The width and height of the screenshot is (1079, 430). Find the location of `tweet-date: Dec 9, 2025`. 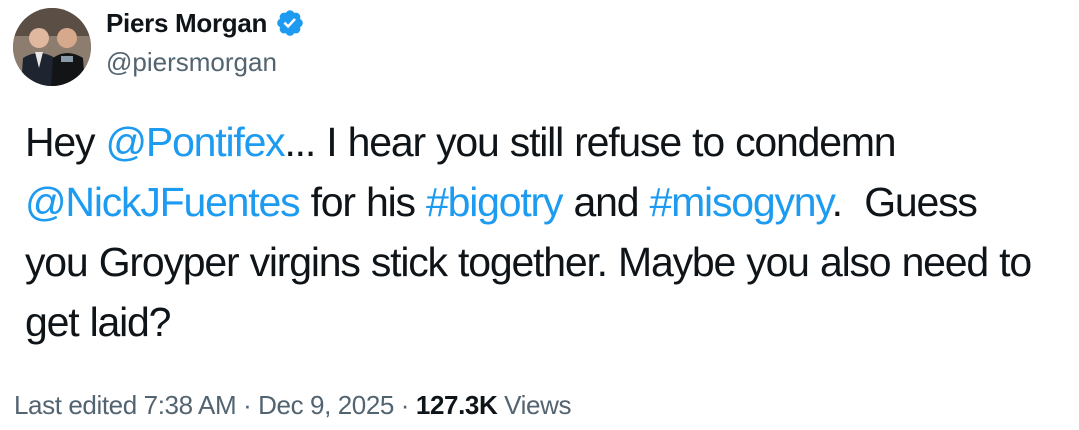

tweet-date: Dec 9, 2025 is located at coordinates (326, 405).